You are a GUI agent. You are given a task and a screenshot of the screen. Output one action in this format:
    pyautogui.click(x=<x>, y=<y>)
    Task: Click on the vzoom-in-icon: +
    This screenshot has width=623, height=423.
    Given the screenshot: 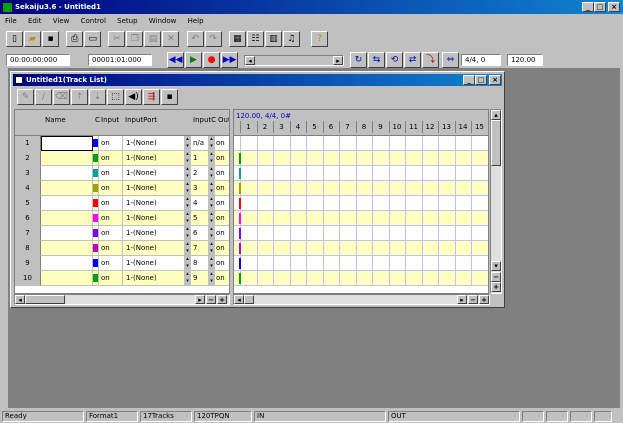 What is the action you would take?
    pyautogui.click(x=496, y=287)
    